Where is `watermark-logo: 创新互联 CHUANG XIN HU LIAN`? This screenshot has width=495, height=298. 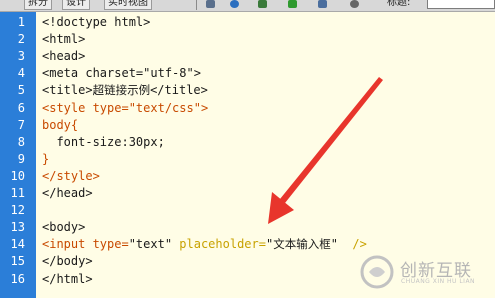
watermark-logo: 创新互联 CHUANG XIN HU LIAN is located at coordinates (425, 272).